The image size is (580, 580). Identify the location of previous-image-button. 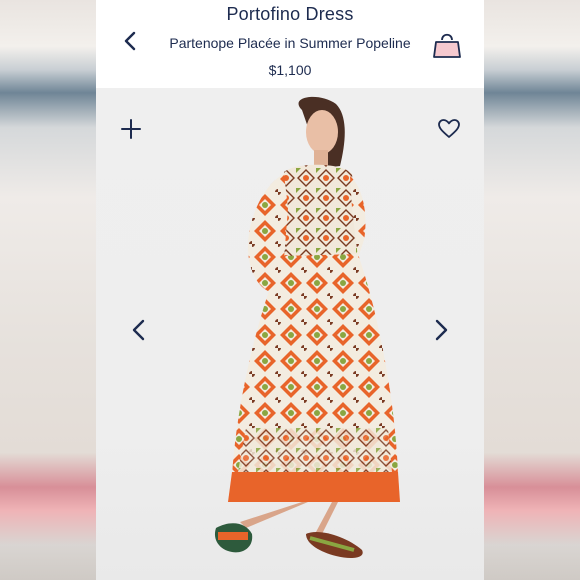
(138, 330).